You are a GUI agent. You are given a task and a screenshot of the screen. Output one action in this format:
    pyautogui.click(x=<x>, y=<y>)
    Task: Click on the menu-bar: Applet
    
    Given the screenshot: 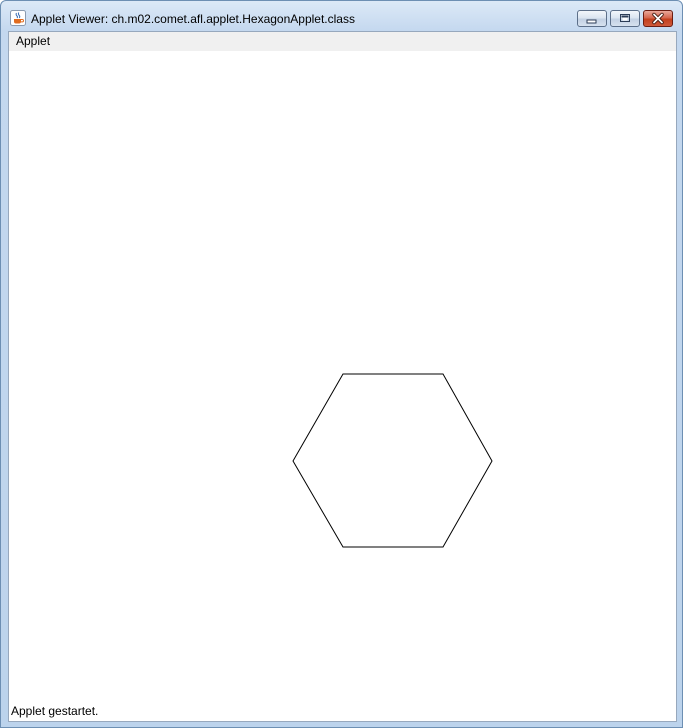 What is the action you would take?
    pyautogui.click(x=342, y=41)
    